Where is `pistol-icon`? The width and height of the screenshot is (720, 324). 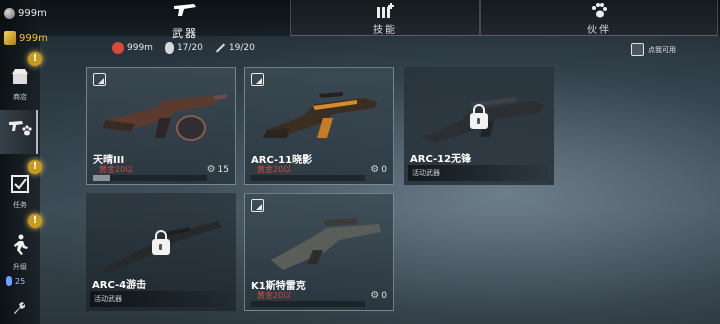
pistol-icon is located at coordinates (185, 12).